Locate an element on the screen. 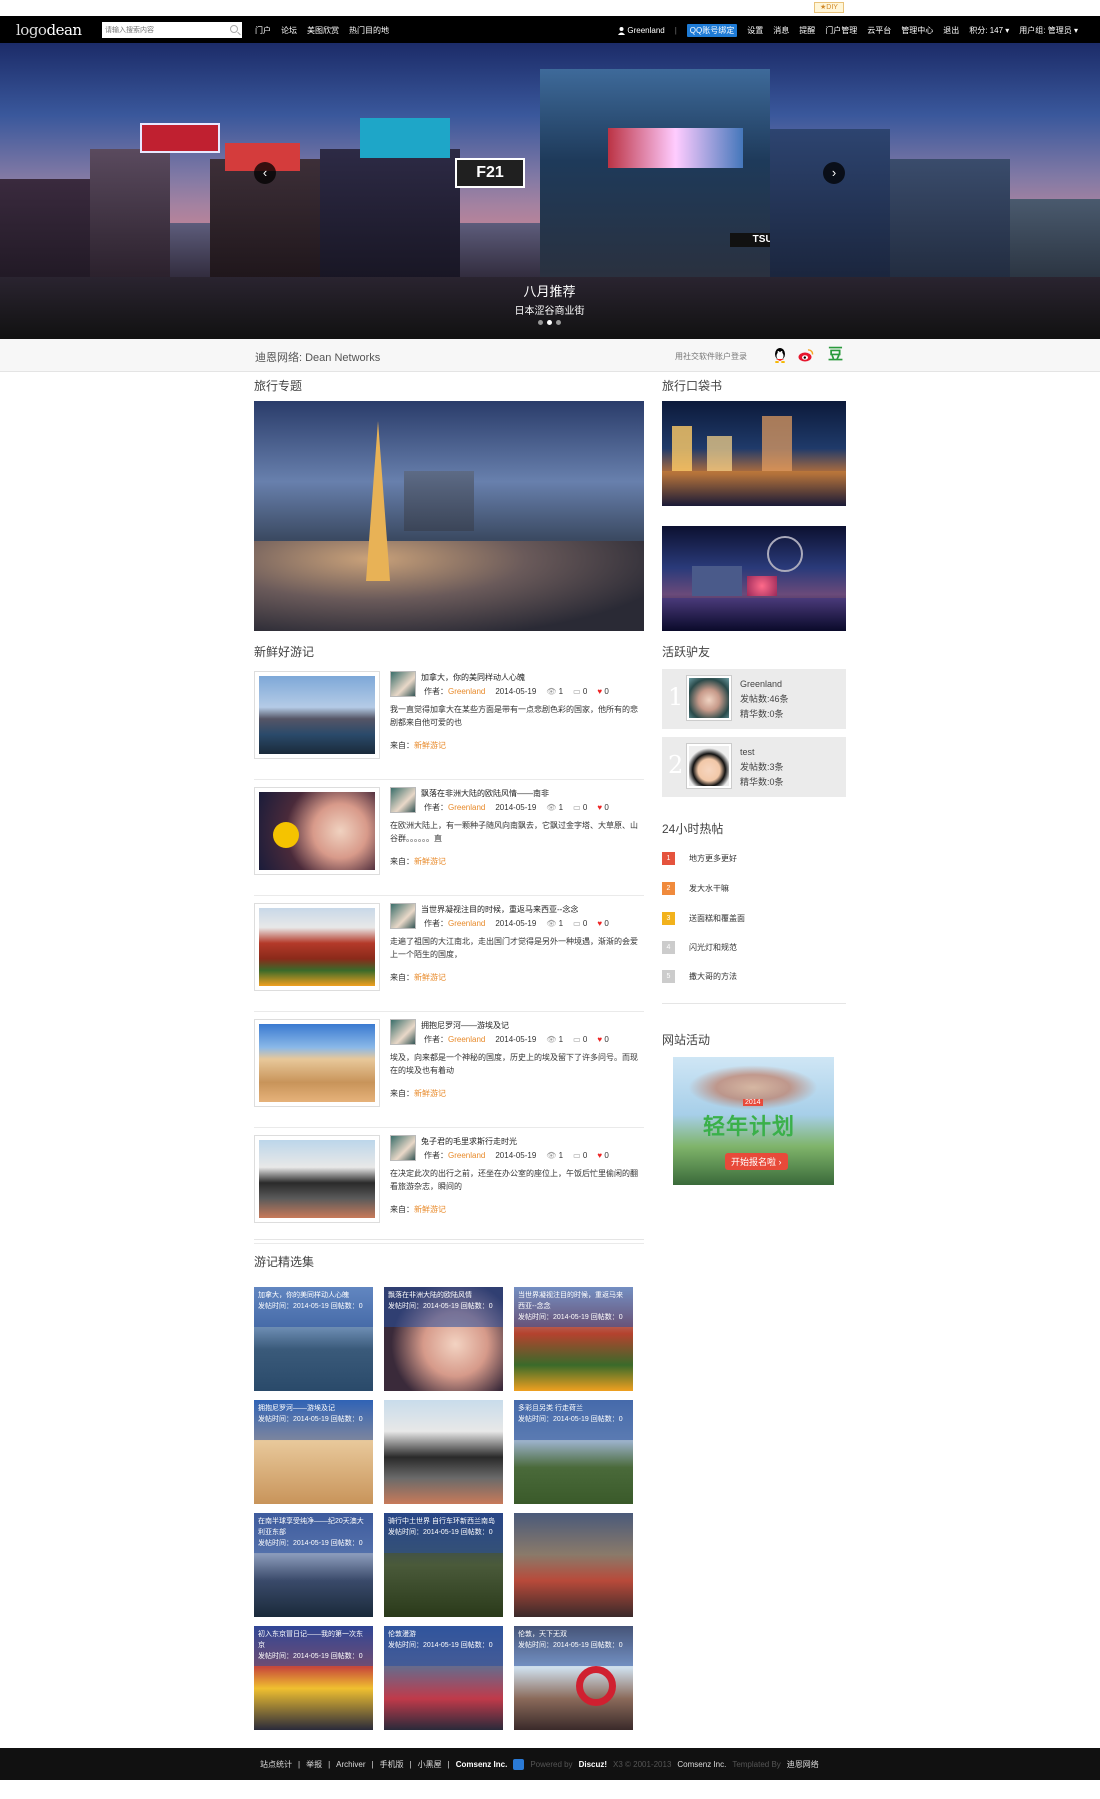  gallery-item: 骑行中土世界 自行车环新西兰南岛 发帖时间：2014-05-19 回帖数：0 is located at coordinates (443, 1565).